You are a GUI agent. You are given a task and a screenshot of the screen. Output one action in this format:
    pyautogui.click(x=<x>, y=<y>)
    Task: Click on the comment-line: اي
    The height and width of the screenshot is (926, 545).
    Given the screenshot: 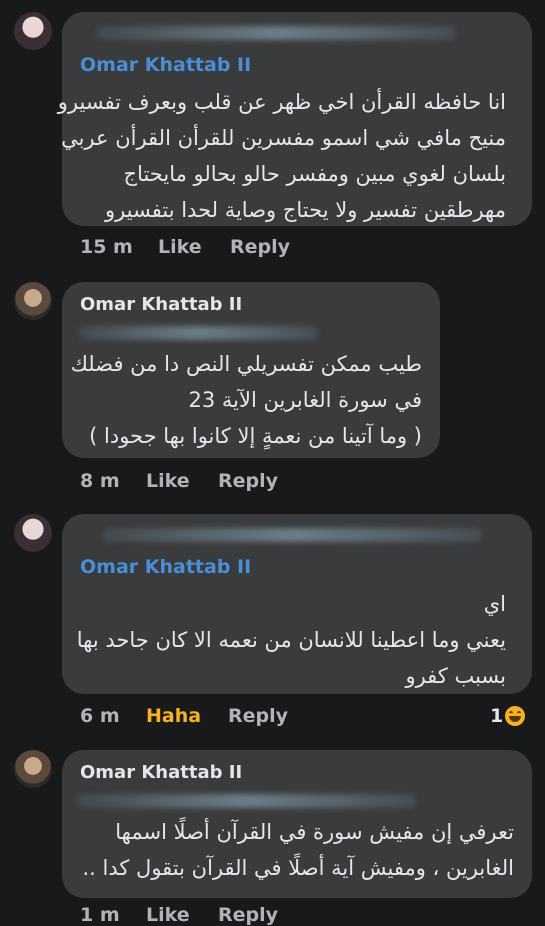 What is the action you would take?
    pyautogui.click(x=494, y=604)
    